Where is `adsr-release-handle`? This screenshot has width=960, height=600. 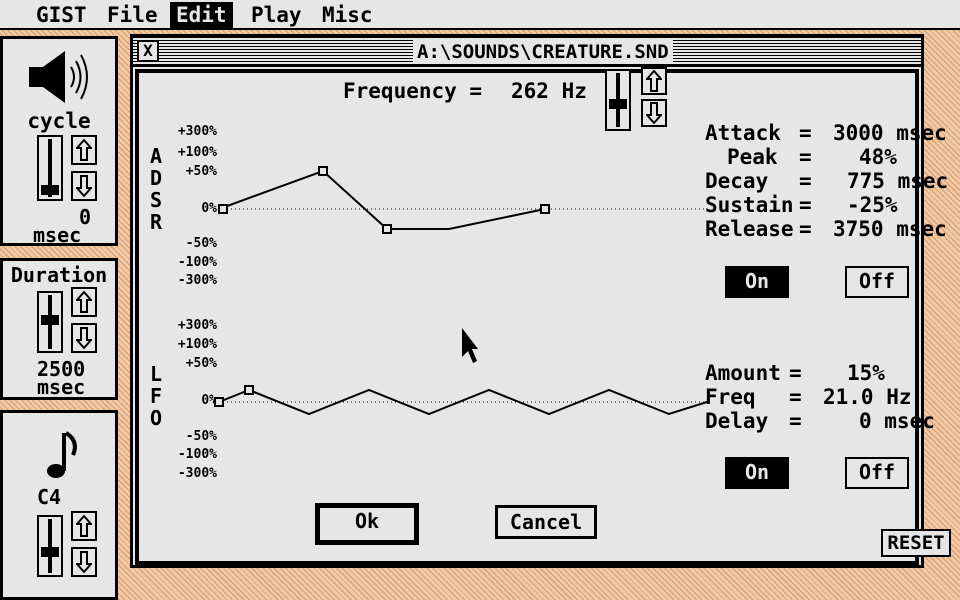 adsr-release-handle is located at coordinates (545, 209).